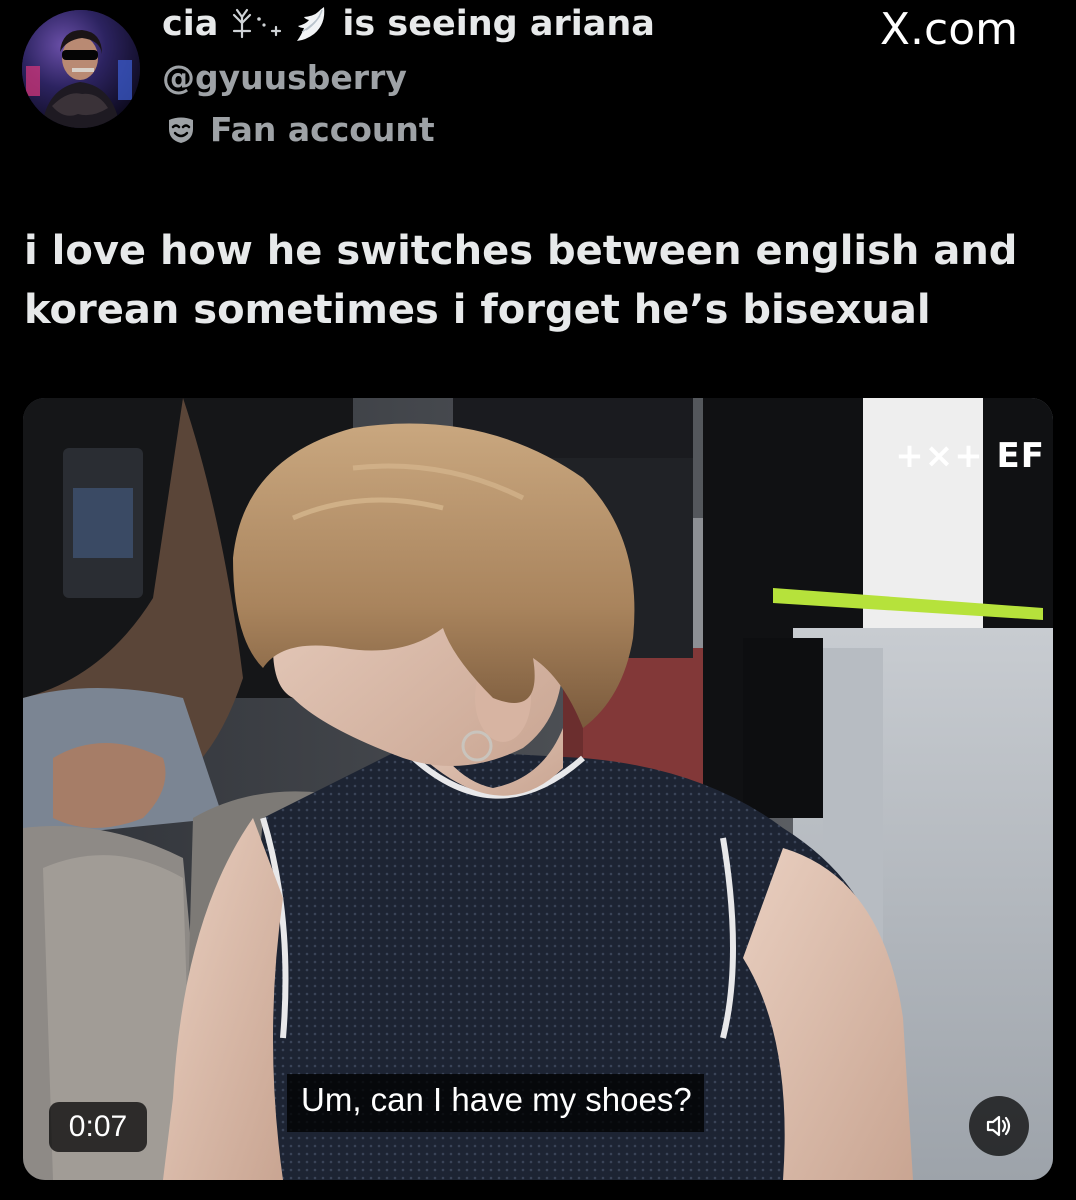 The height and width of the screenshot is (1200, 1076). Describe the element at coordinates (495, 1103) in the screenshot. I see `video-subtitle: Um, can I have my shoes?` at that location.